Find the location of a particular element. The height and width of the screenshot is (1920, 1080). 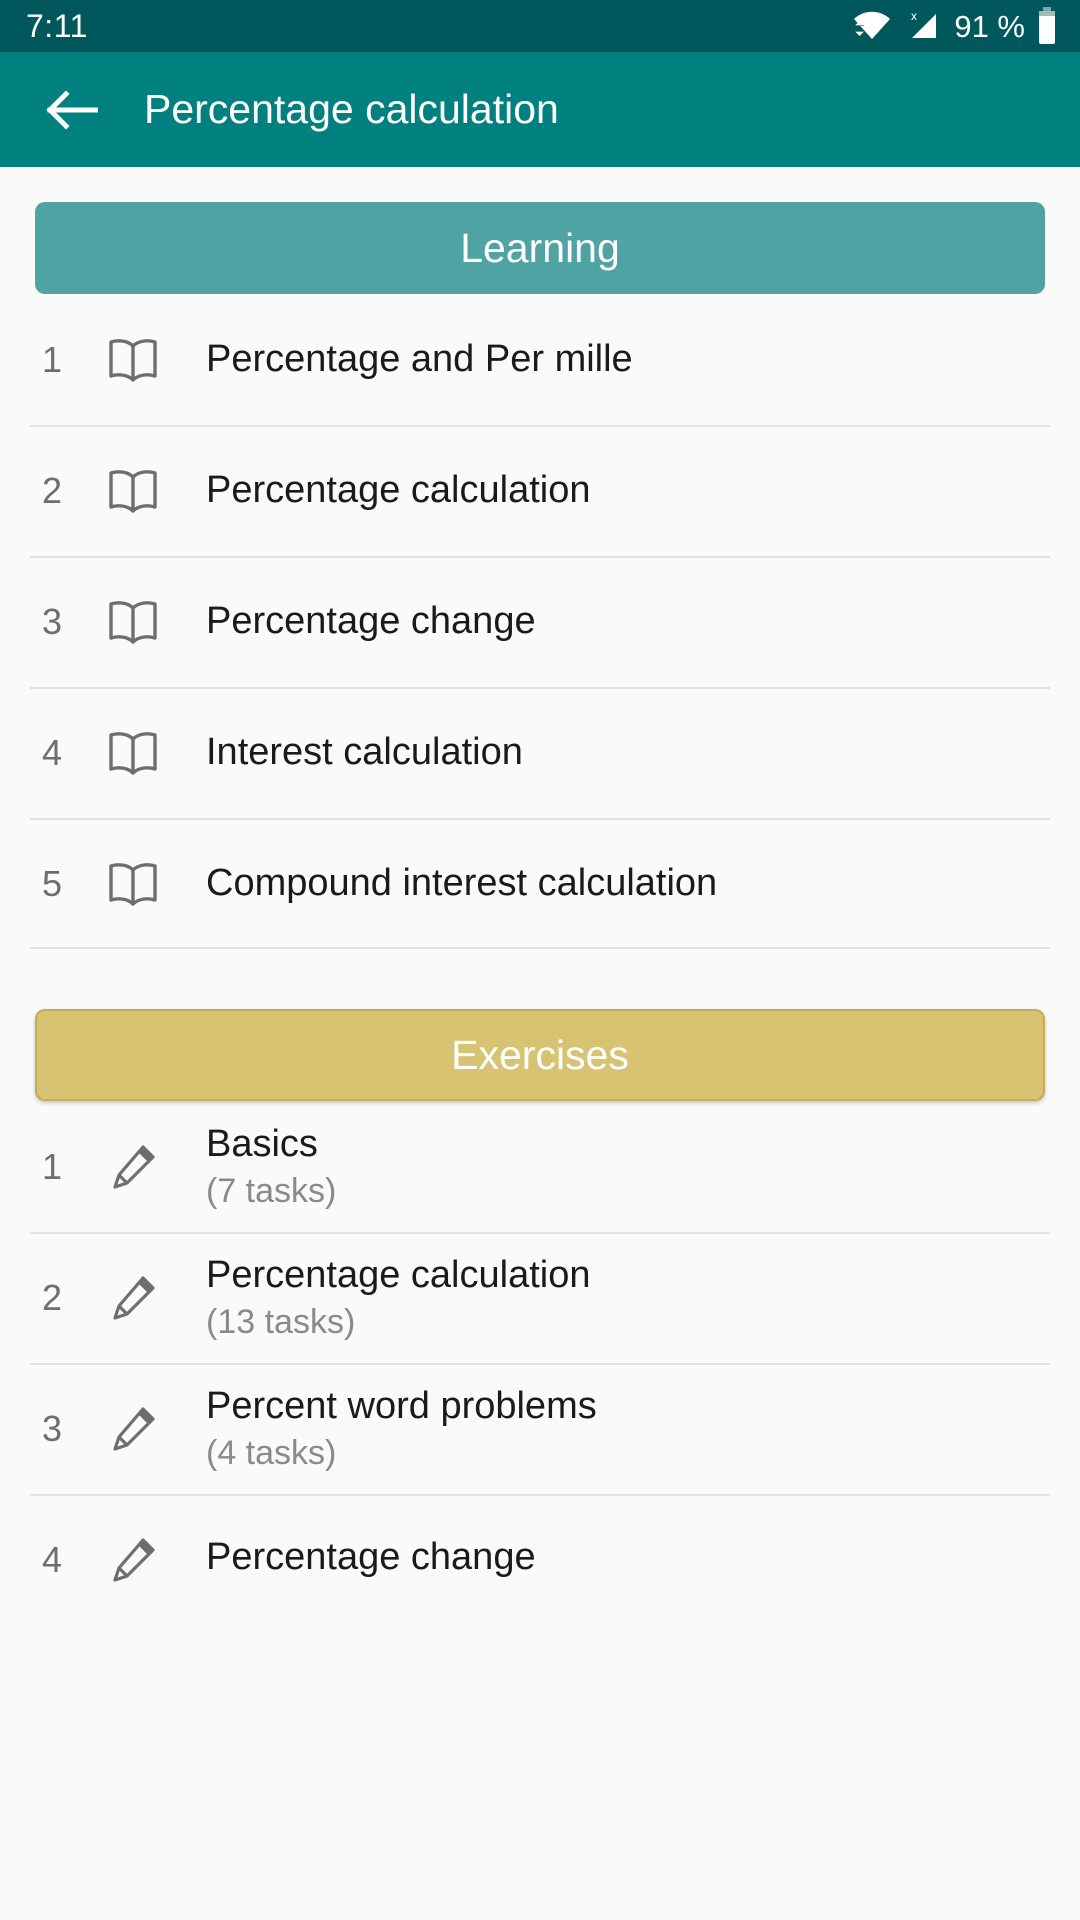

list-item: 2 Percentage calculation (13 tasks) is located at coordinates (540, 1297).